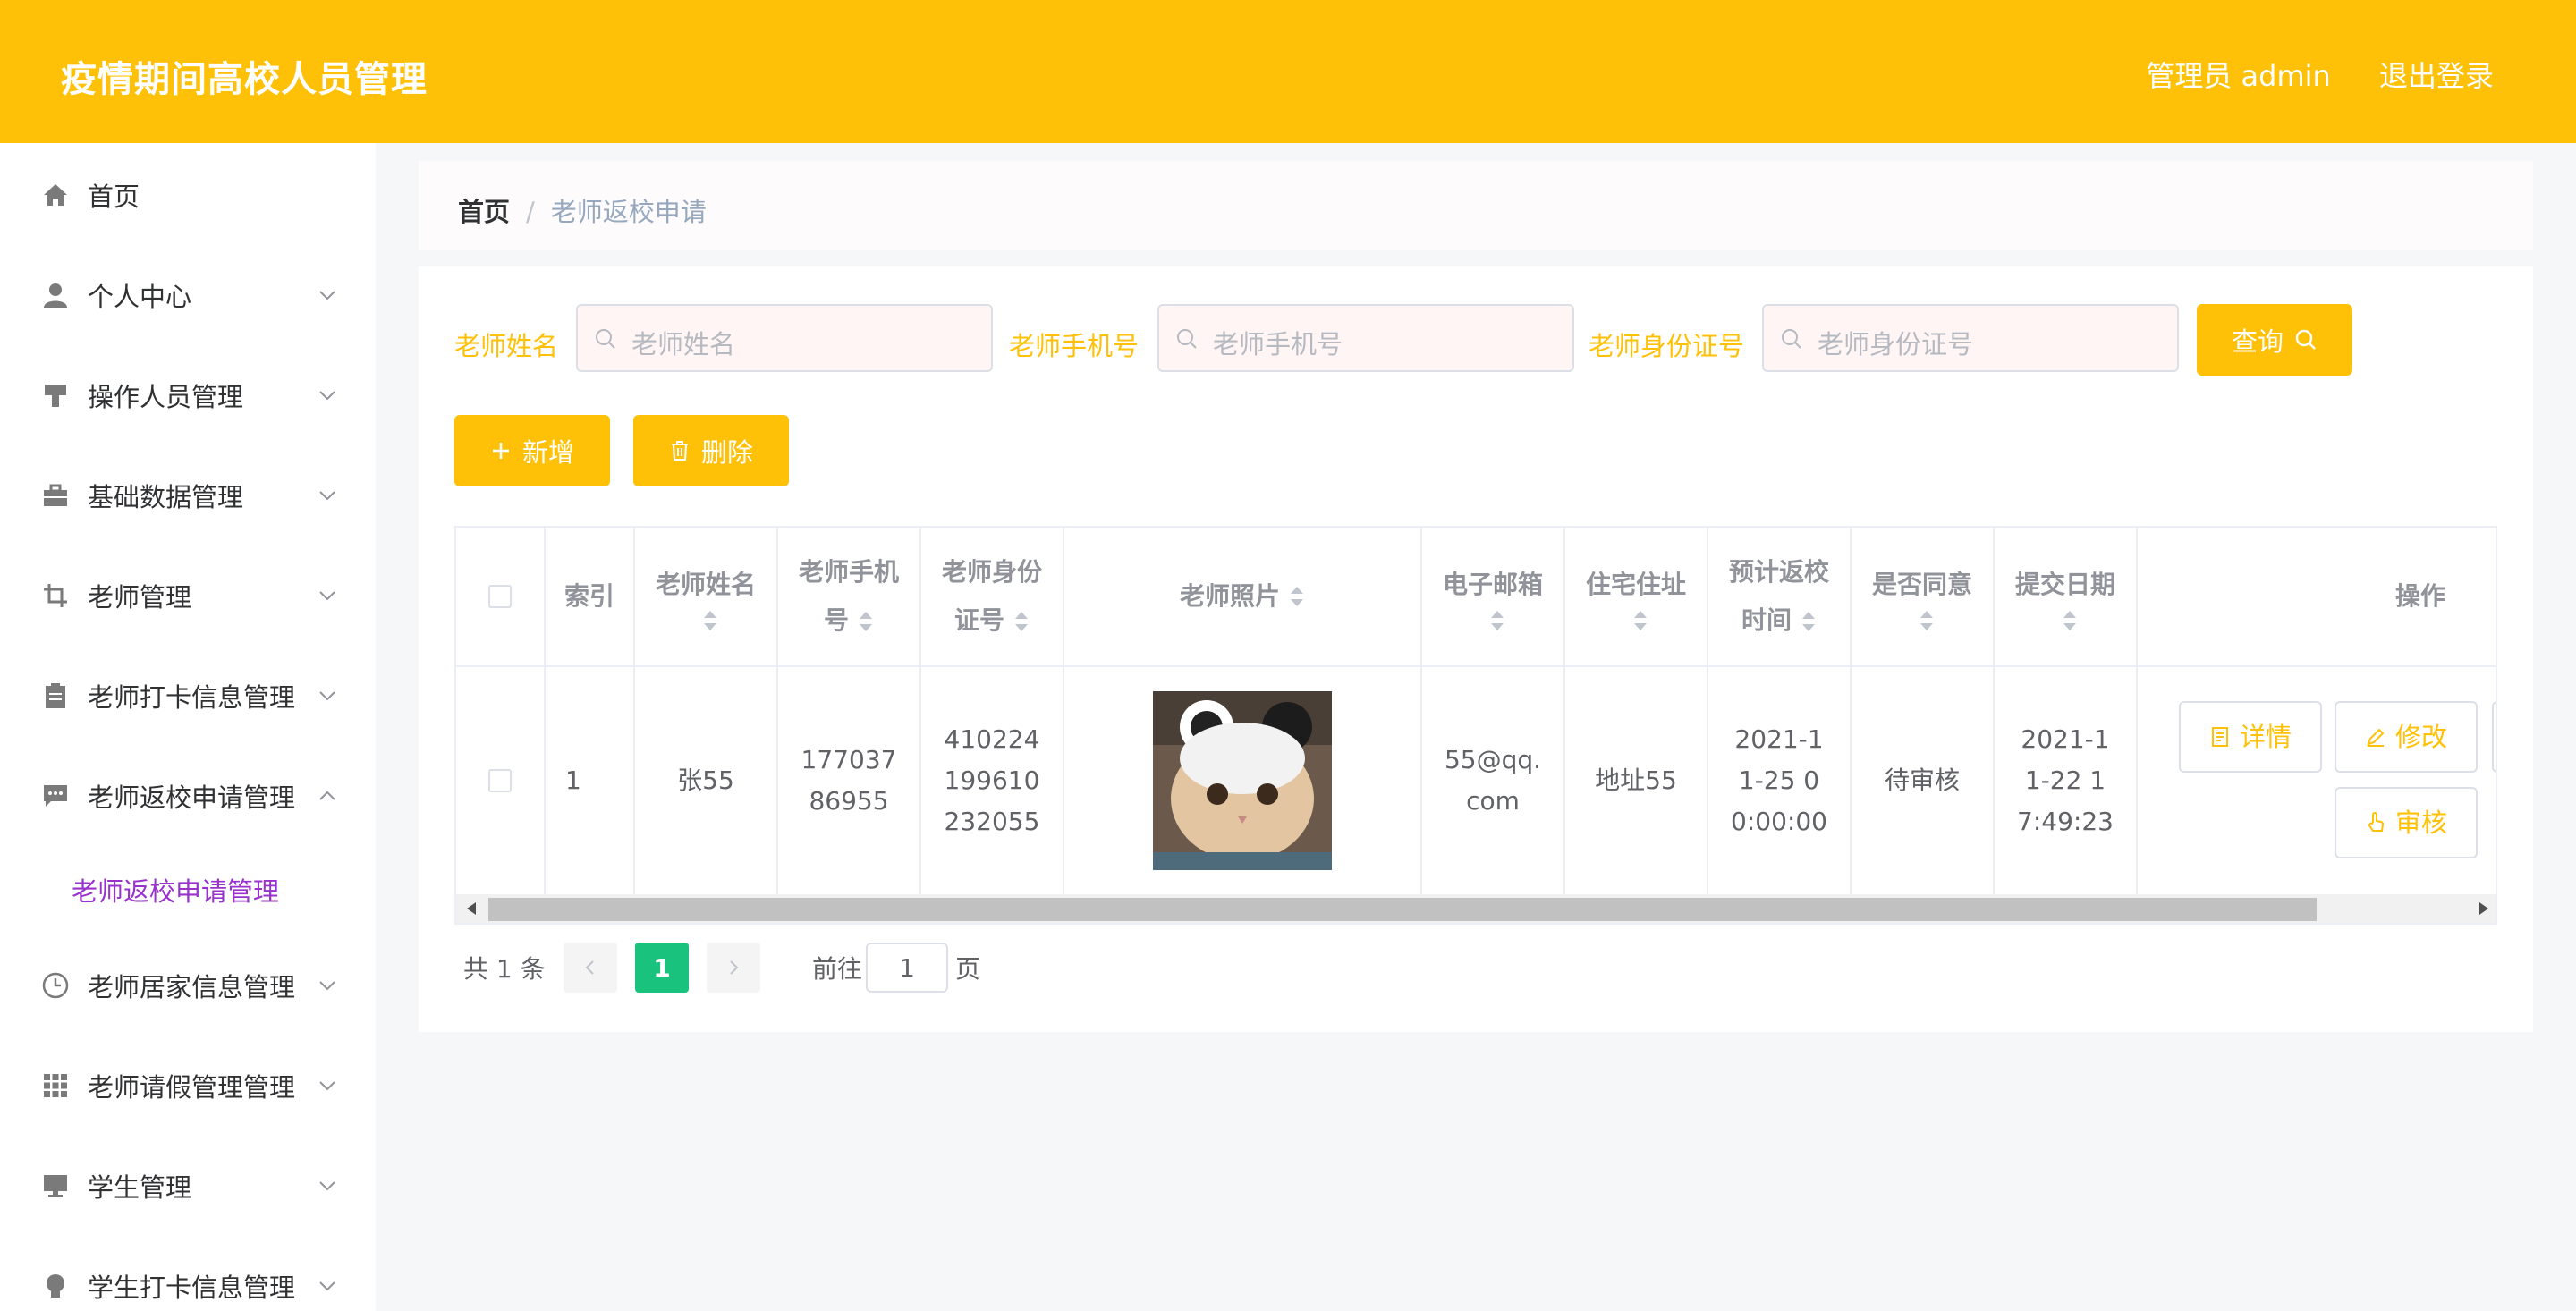  I want to click on cell-operations: 详情 修改 审核, so click(2317, 780).